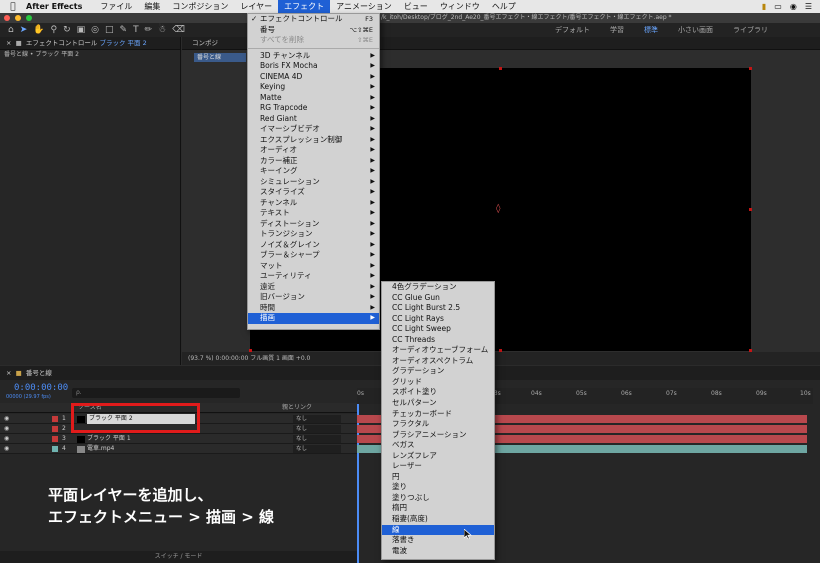 The height and width of the screenshot is (563, 820). What do you see at coordinates (808, 6) in the screenshot?
I see `control-center-icon: ☰` at bounding box center [808, 6].